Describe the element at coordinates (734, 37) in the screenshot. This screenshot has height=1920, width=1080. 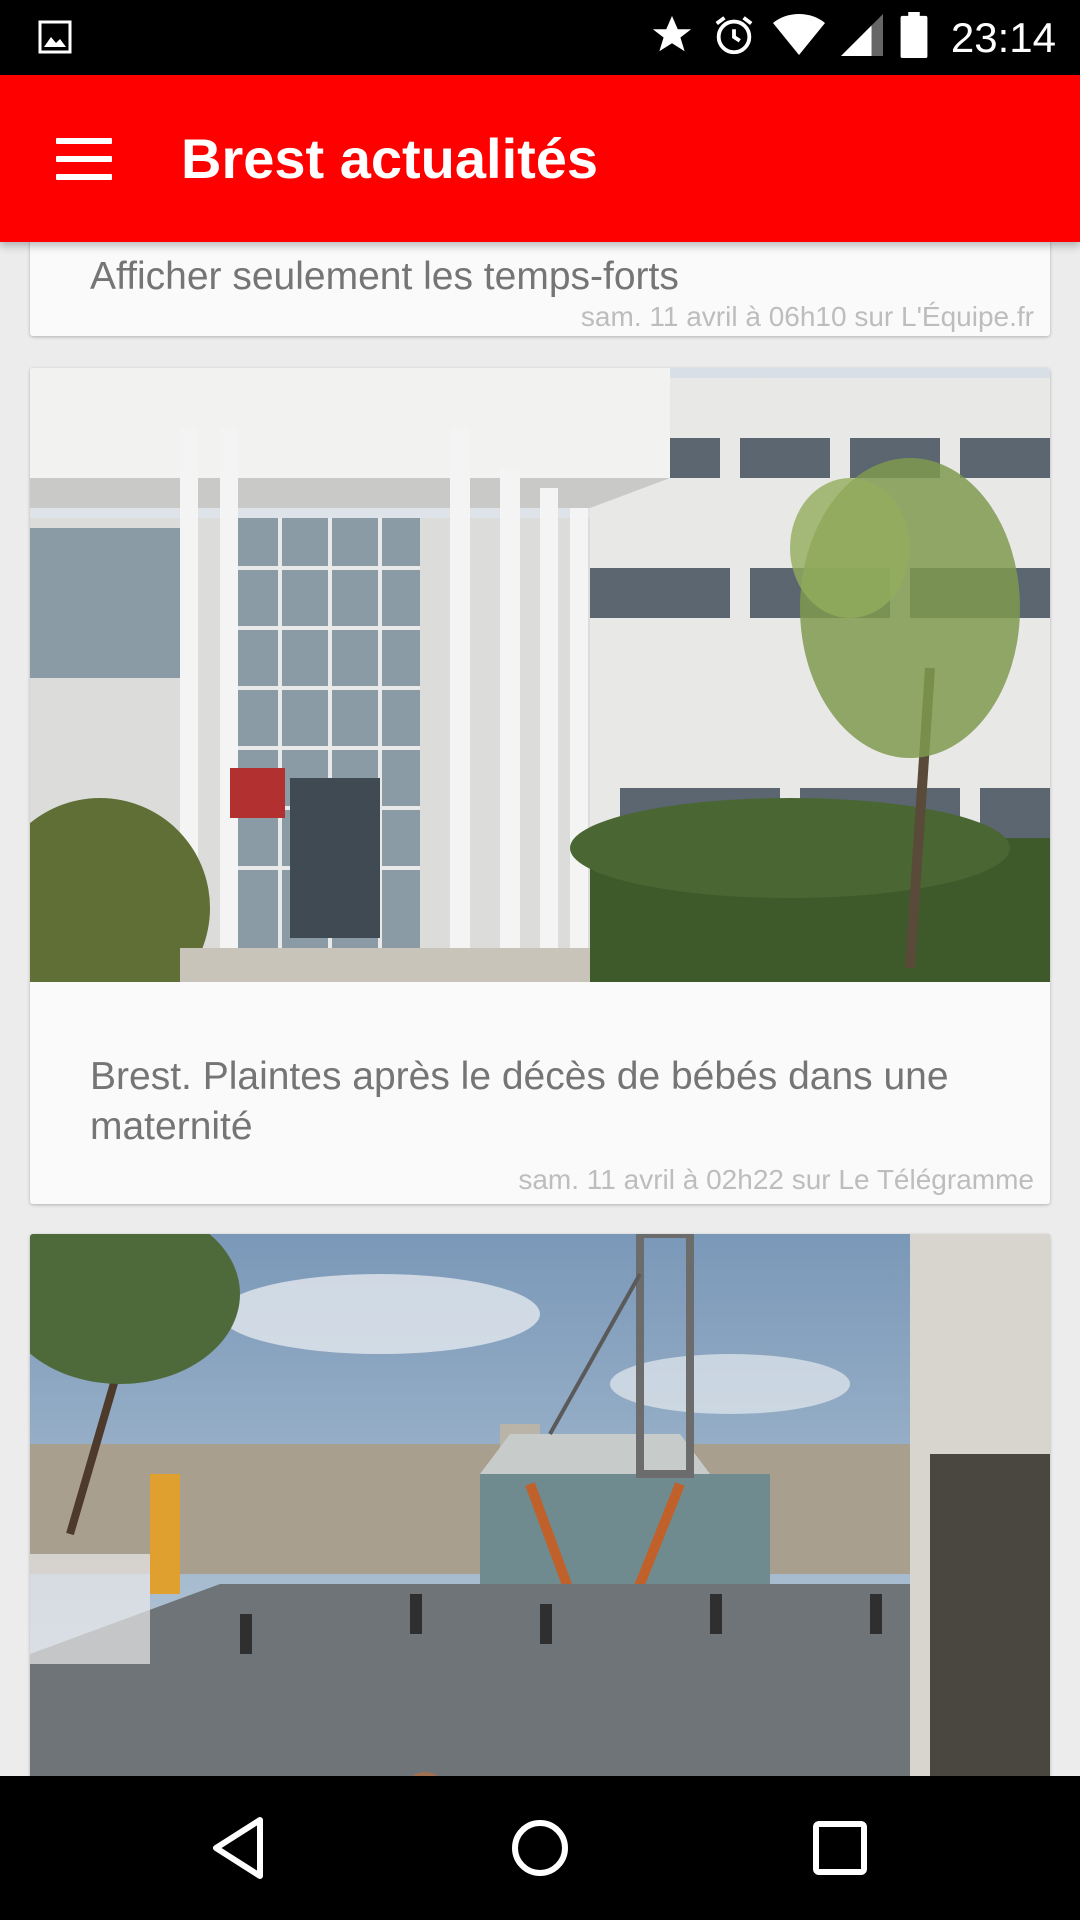
I see `alarm-icon` at that location.